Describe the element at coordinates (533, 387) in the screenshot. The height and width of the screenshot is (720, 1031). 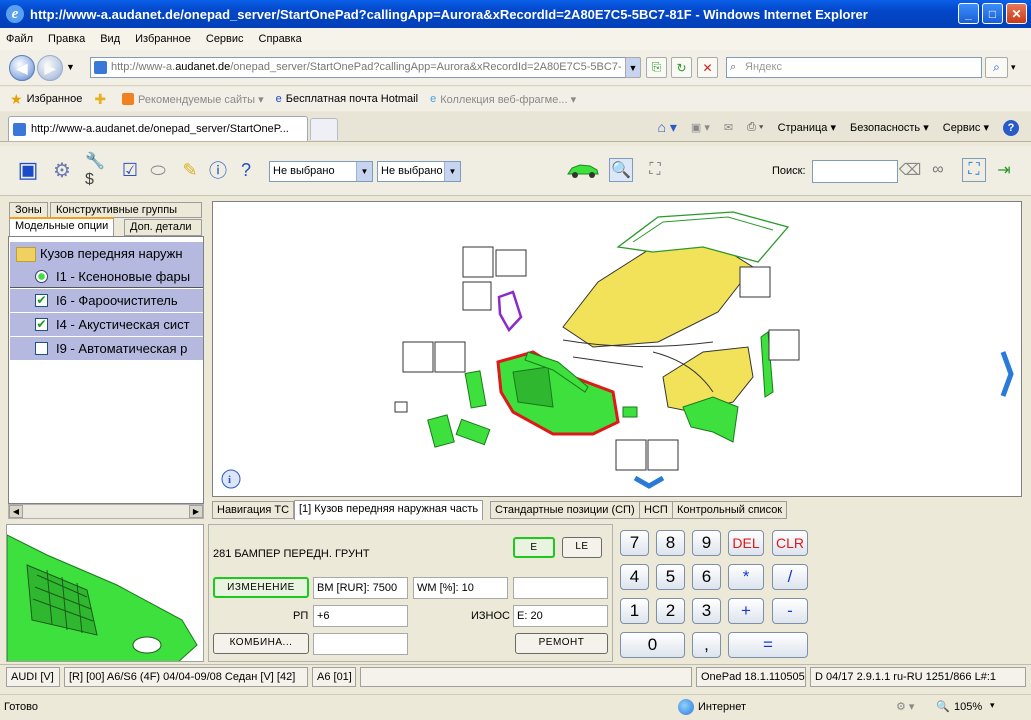
I see `grille-part` at that location.